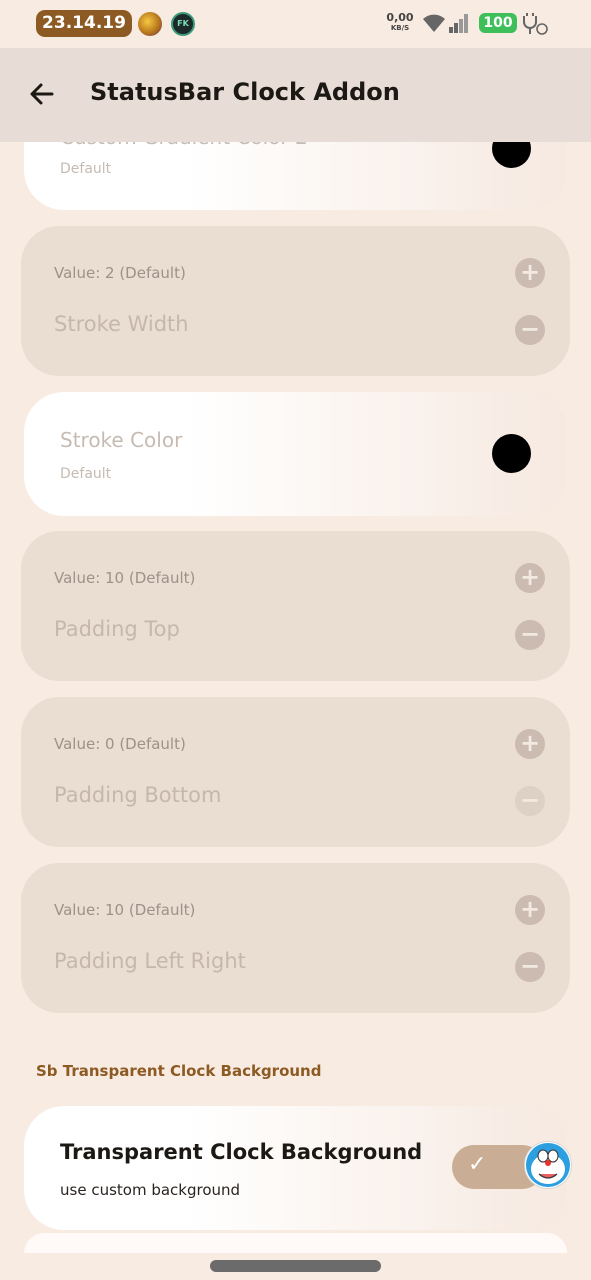 This screenshot has width=591, height=1280. Describe the element at coordinates (458, 23) in the screenshot. I see `signal-icon` at that location.